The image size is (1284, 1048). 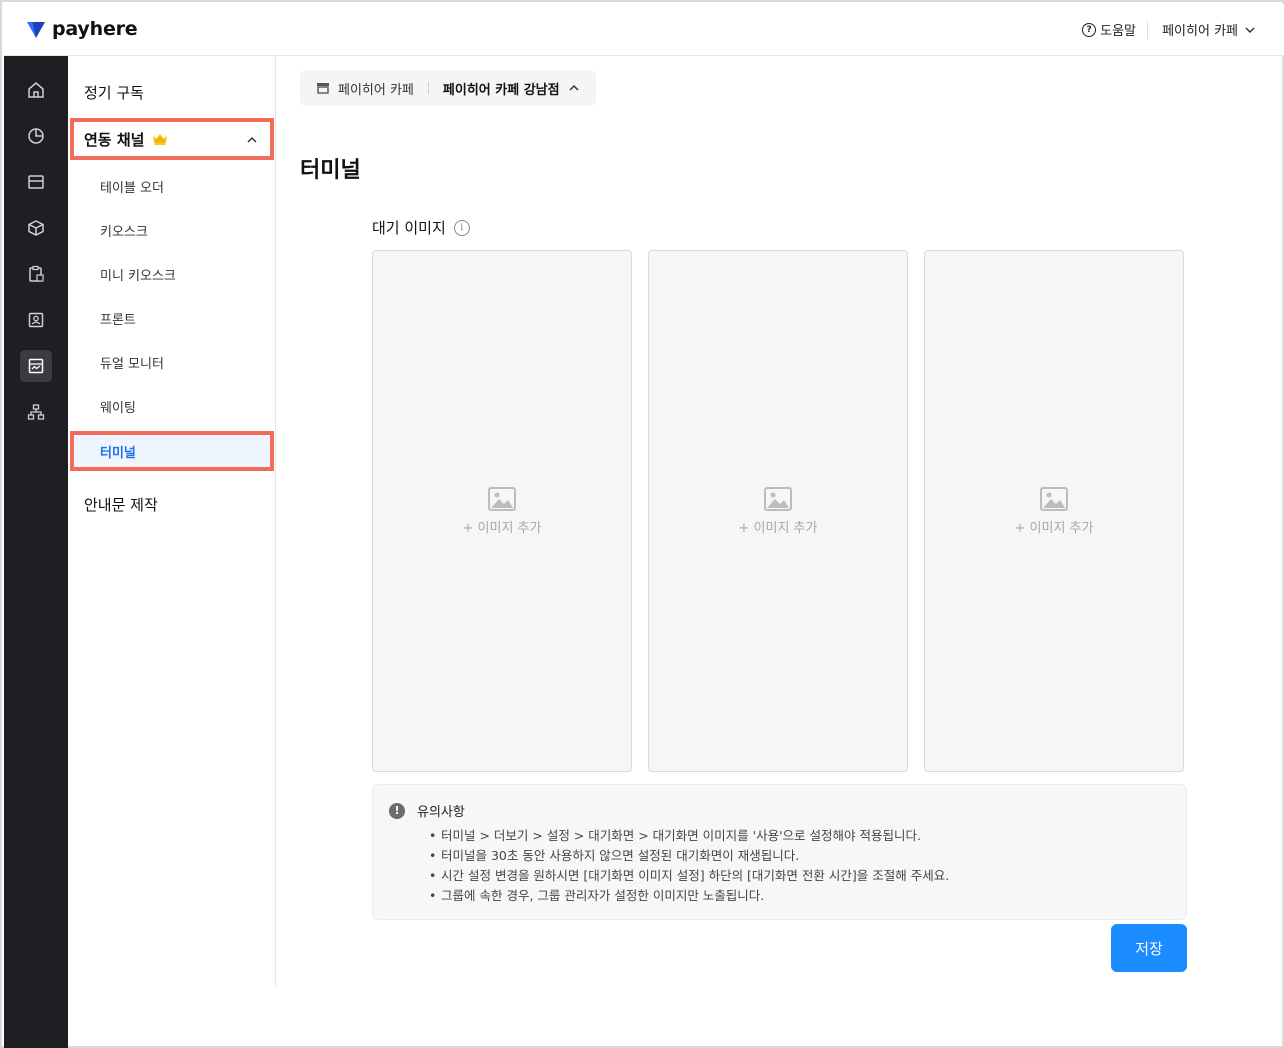 What do you see at coordinates (409, 228) in the screenshot?
I see `standby-image-title: 대기 이미지` at bounding box center [409, 228].